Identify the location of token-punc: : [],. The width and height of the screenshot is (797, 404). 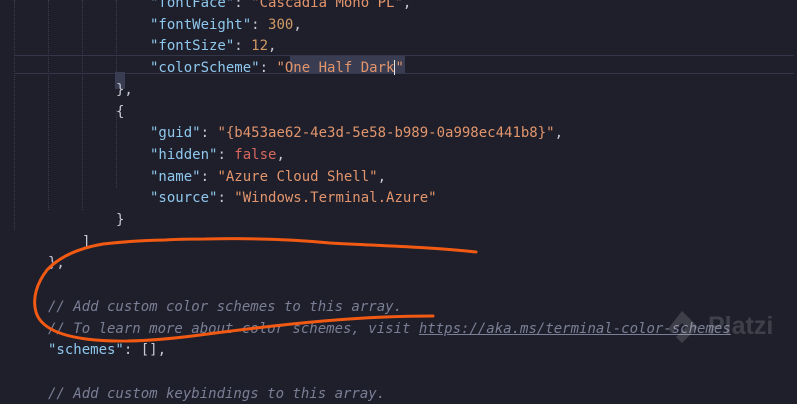
(145, 350).